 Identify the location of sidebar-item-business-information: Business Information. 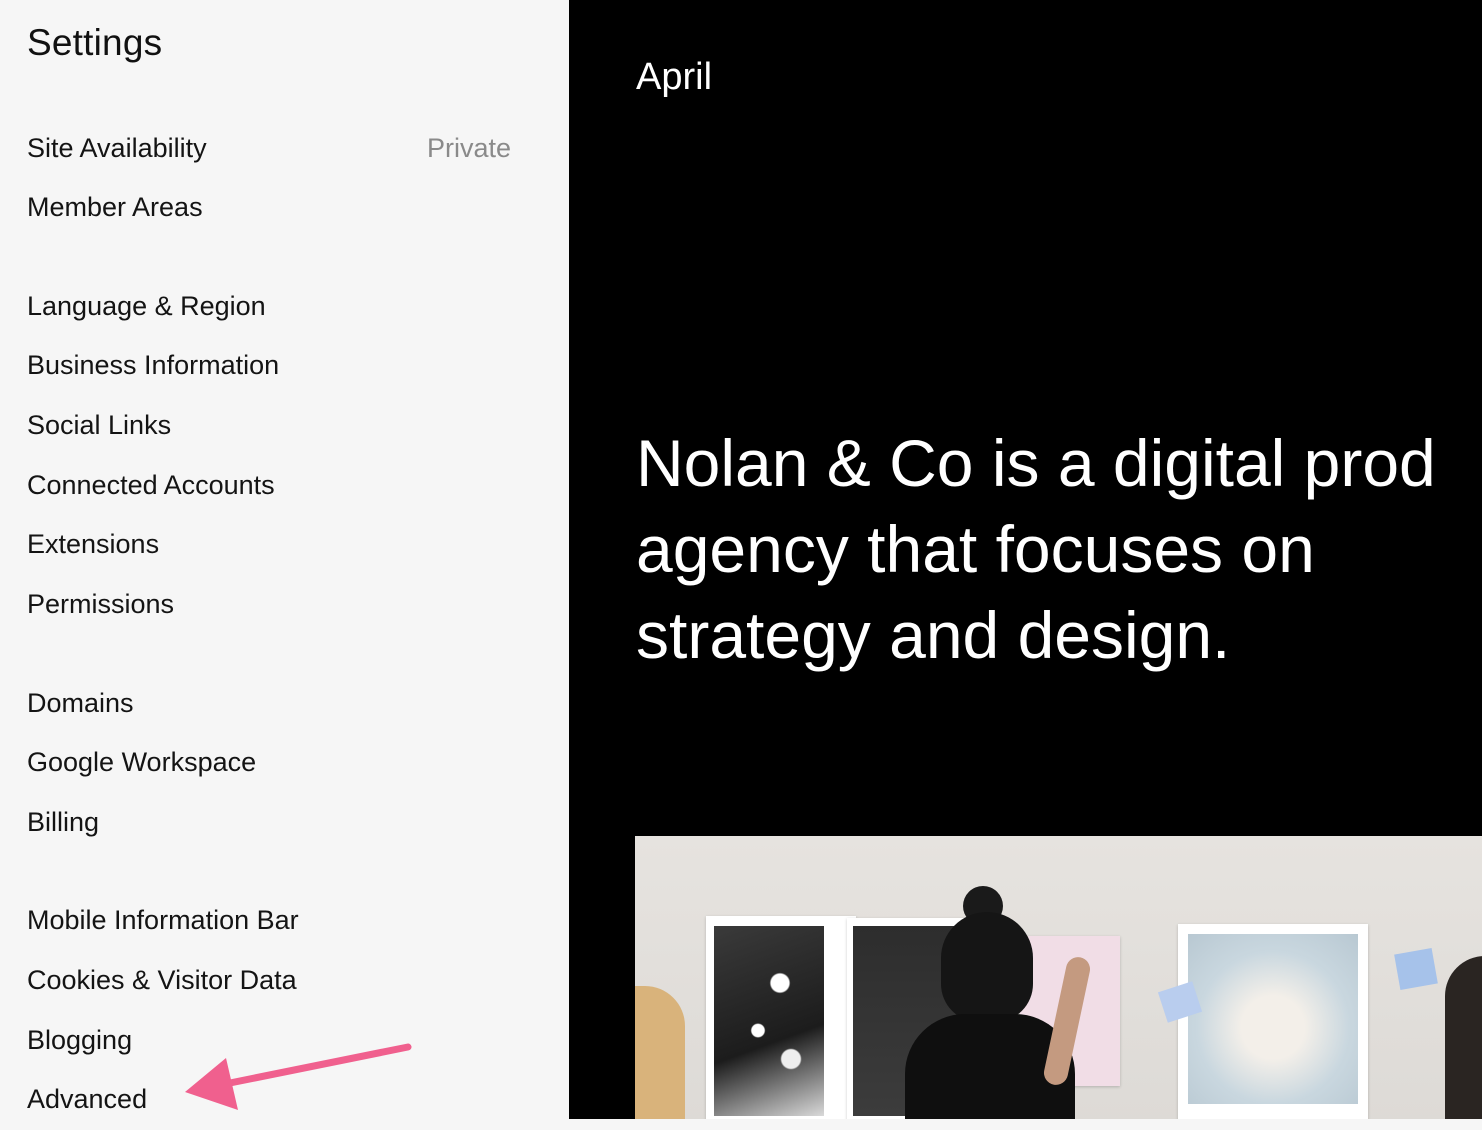
(269, 365).